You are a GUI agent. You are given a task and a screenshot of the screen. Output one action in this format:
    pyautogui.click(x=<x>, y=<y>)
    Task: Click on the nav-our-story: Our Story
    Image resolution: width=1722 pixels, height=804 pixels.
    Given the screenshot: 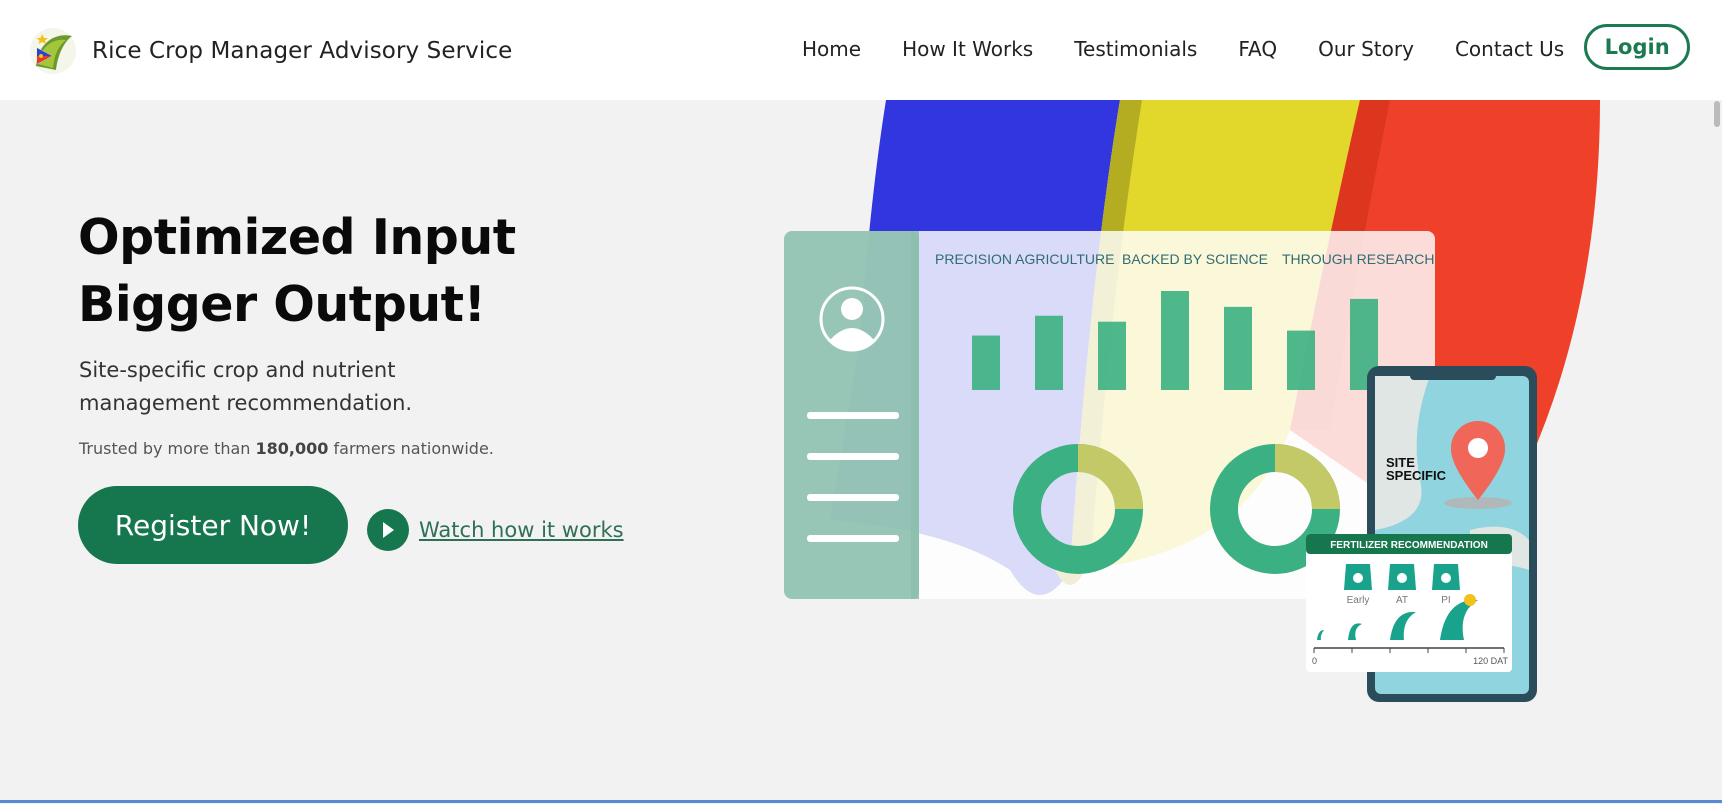 What is the action you would take?
    pyautogui.click(x=1366, y=49)
    